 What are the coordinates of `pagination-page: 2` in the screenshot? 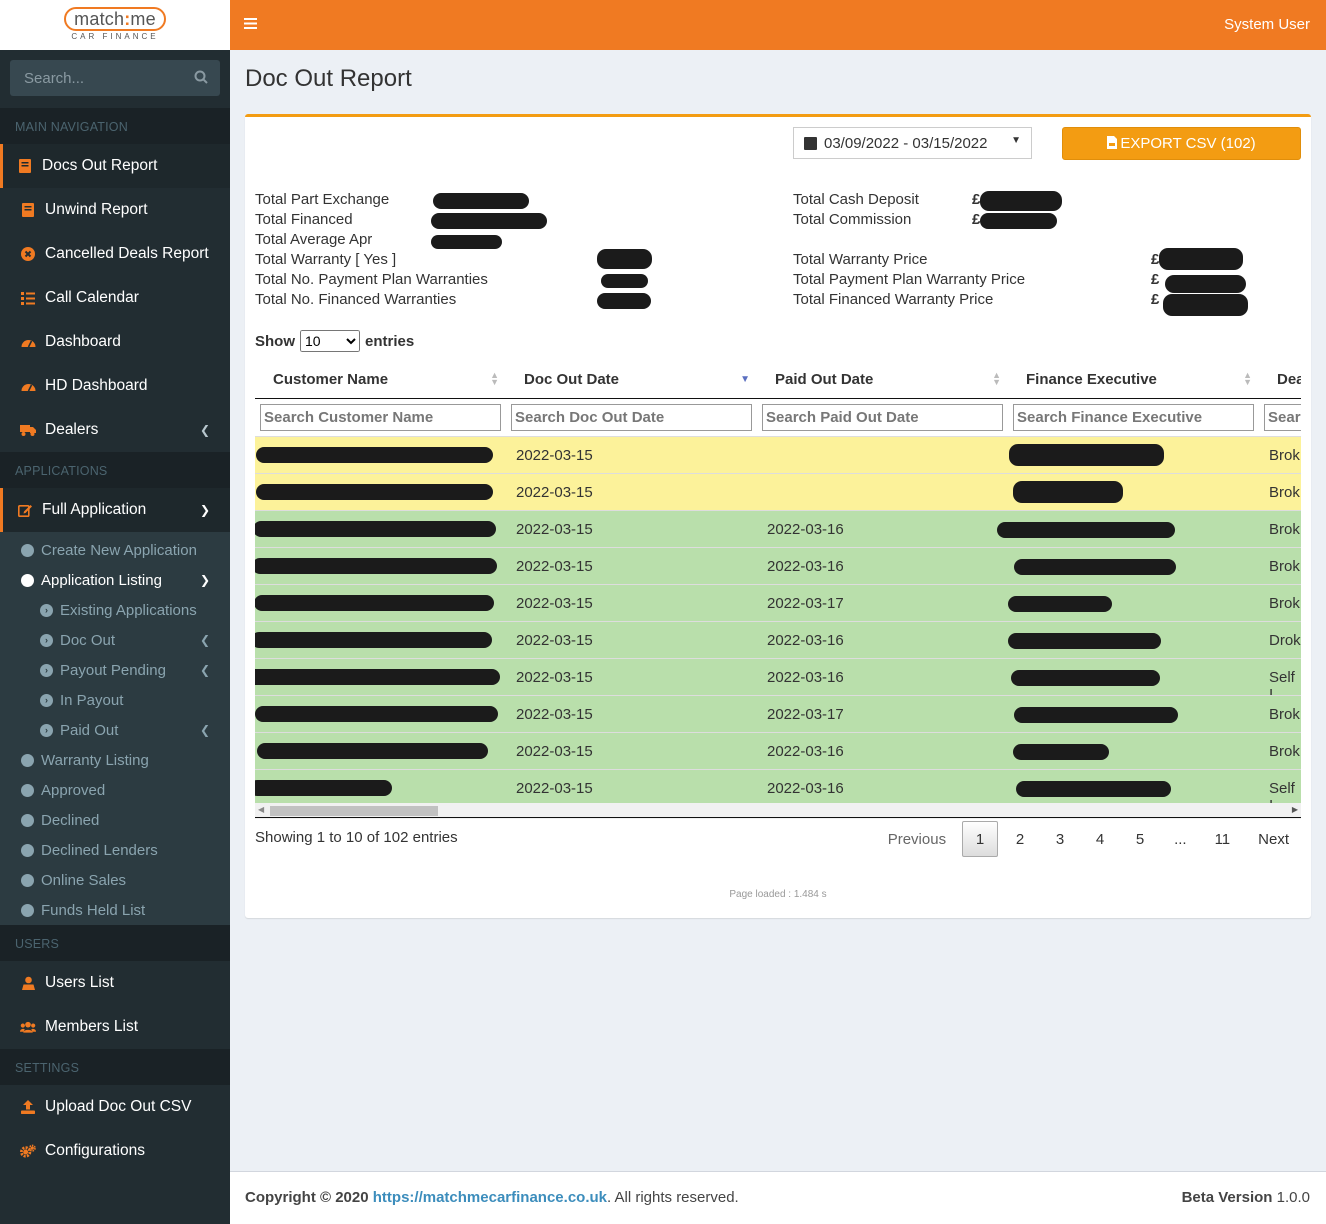 It's located at (1020, 839).